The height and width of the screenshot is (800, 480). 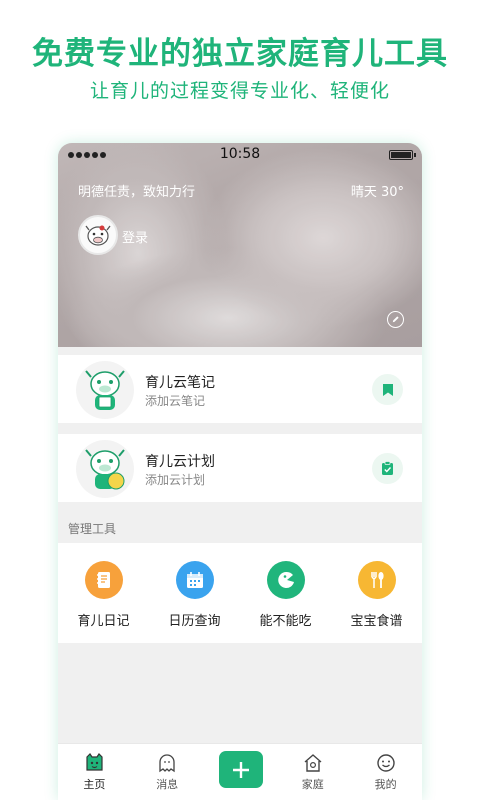 What do you see at coordinates (376, 621) in the screenshot?
I see `tool-label: 宝宝食谱` at bounding box center [376, 621].